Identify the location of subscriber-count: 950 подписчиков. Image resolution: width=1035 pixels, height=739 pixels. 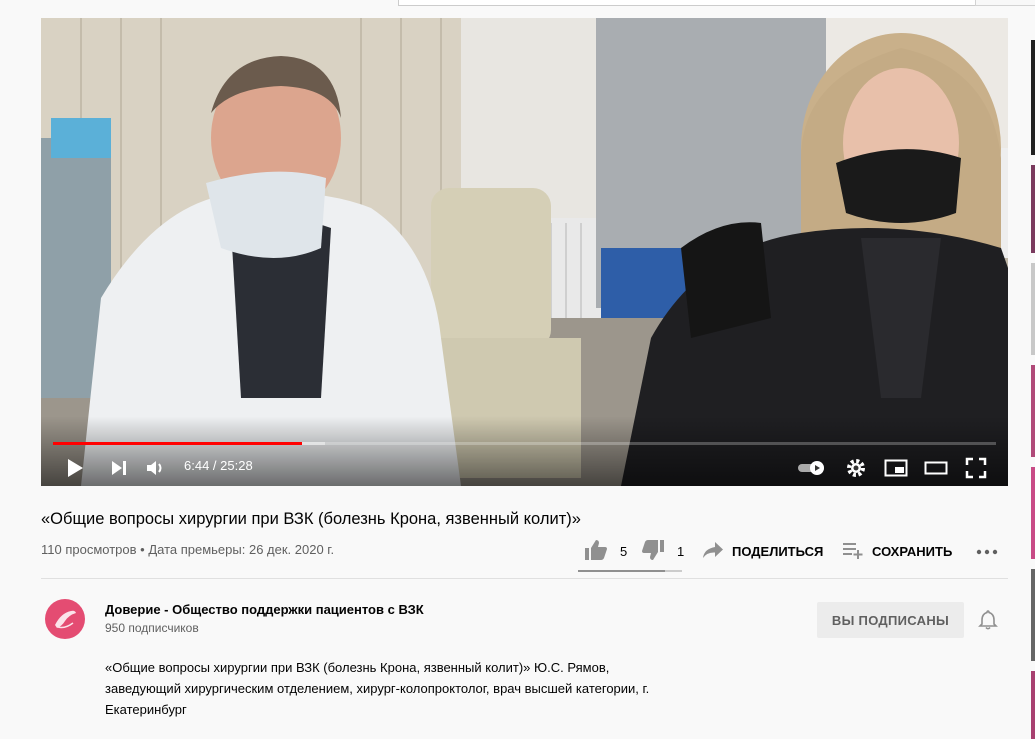
(152, 628).